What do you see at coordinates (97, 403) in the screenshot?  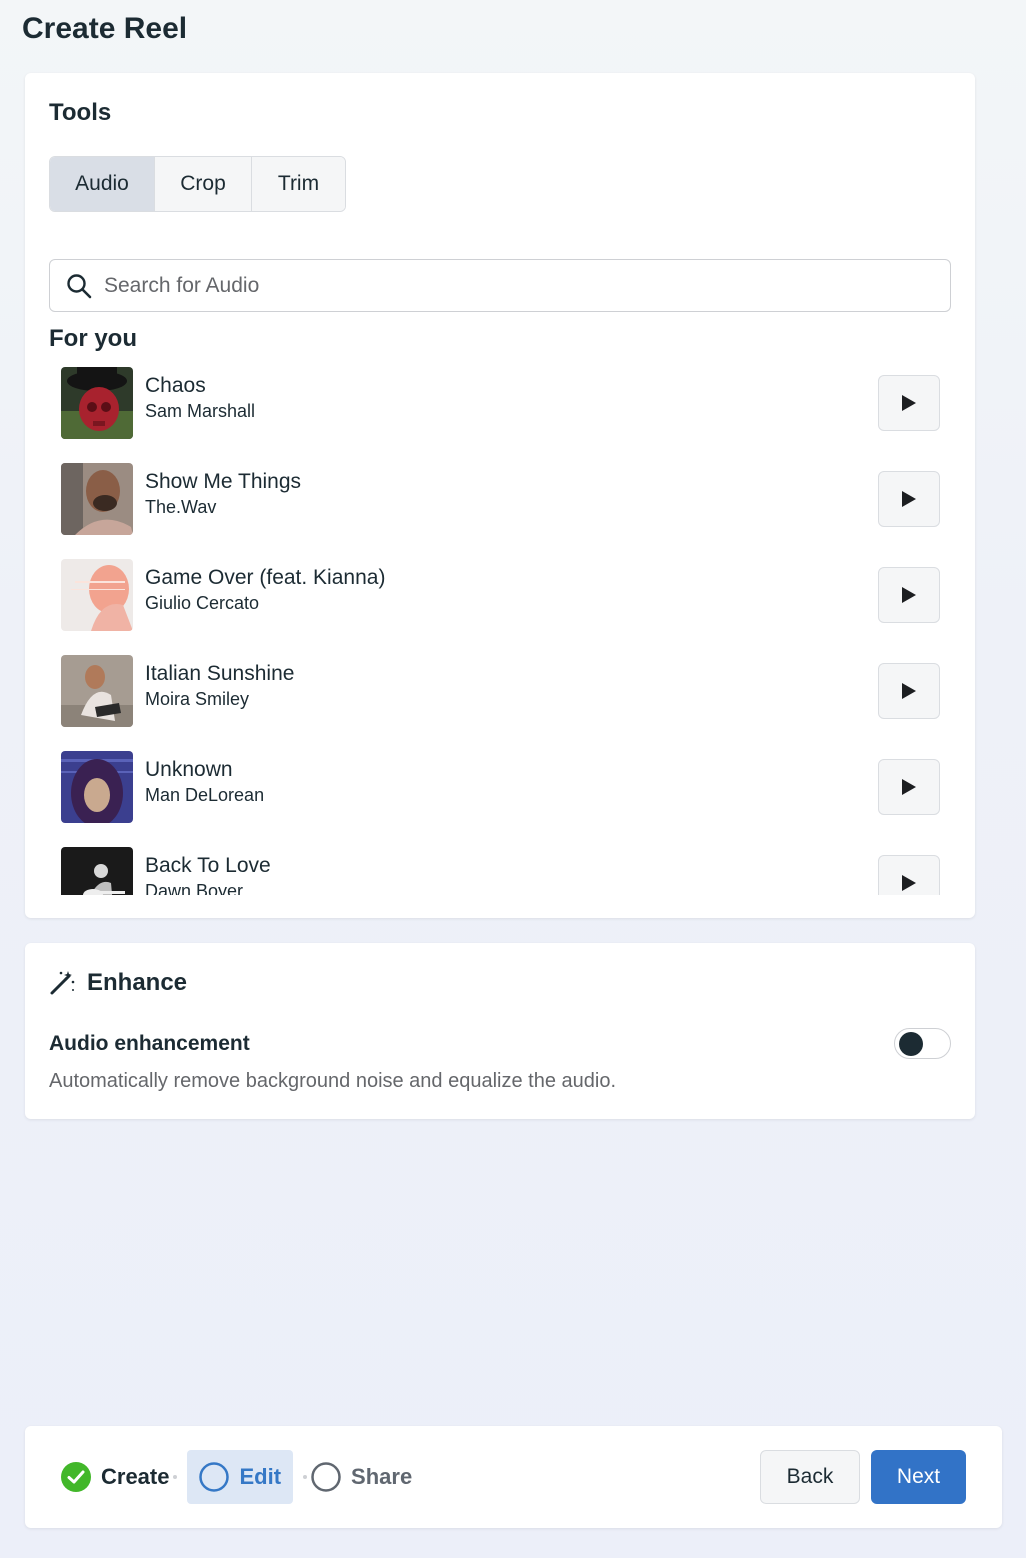 I see `album-art-red-skull` at bounding box center [97, 403].